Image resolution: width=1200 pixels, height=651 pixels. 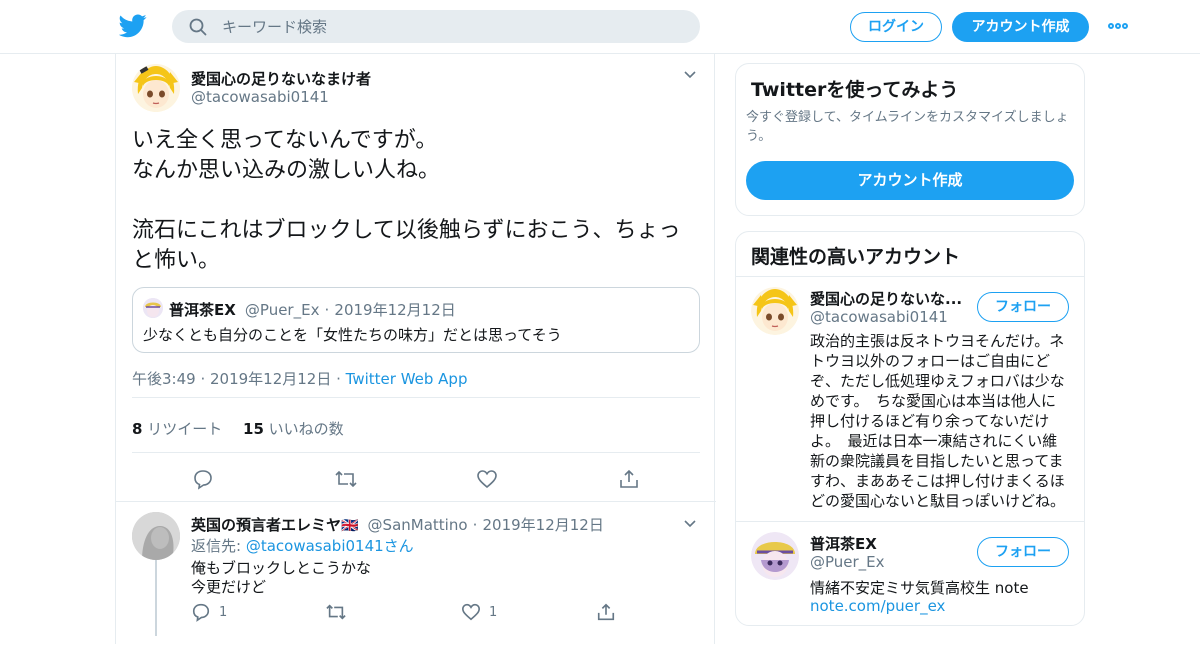 I want to click on quote-author-handle: @Puer_Ex, so click(x=282, y=310).